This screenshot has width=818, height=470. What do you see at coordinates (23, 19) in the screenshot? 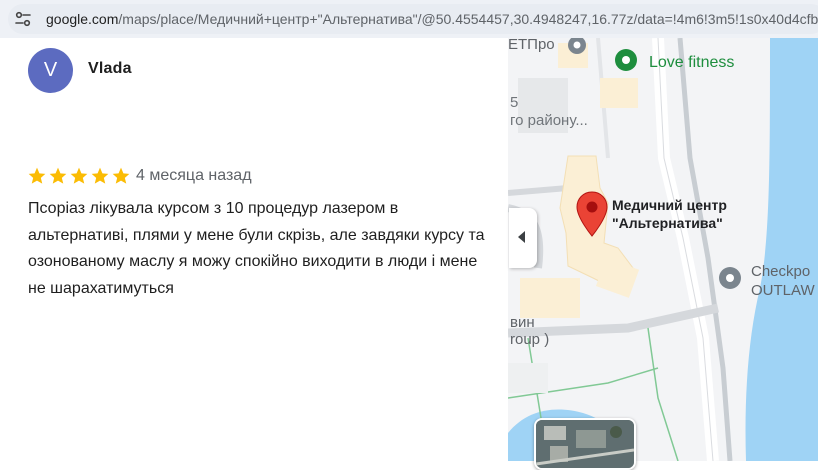
I see `site-settings-icon` at bounding box center [23, 19].